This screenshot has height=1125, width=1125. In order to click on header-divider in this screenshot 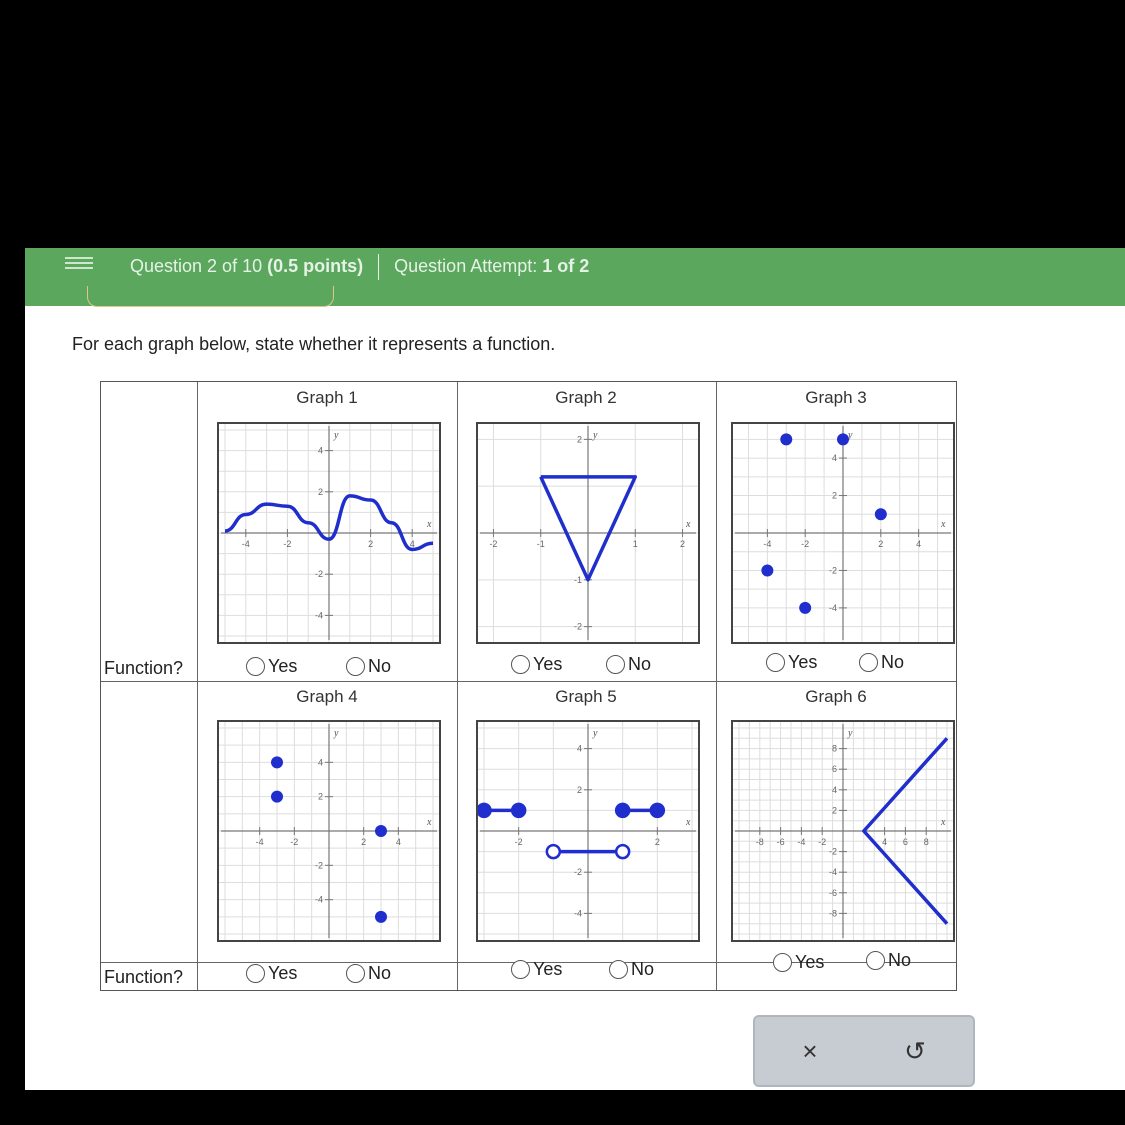, I will do `click(379, 267)`.